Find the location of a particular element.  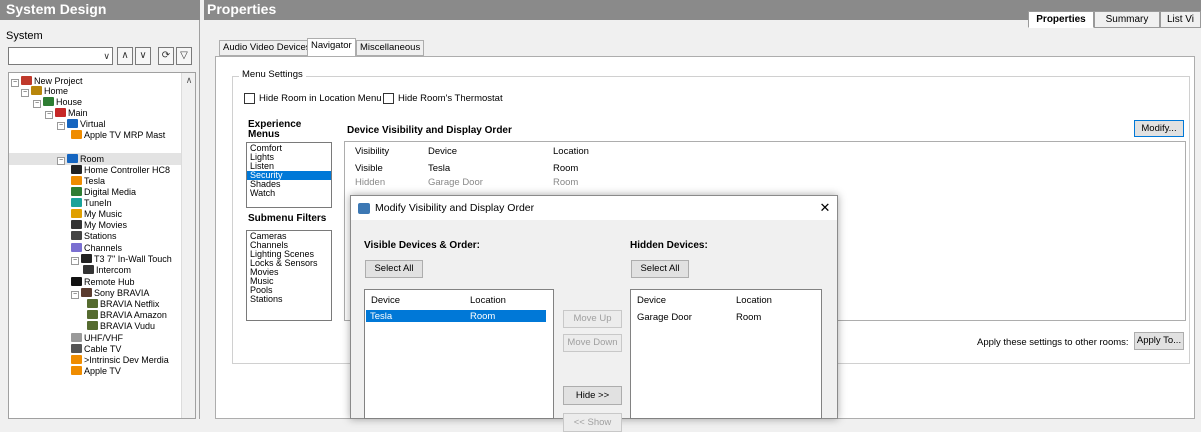

room-icon is located at coordinates (72, 158).